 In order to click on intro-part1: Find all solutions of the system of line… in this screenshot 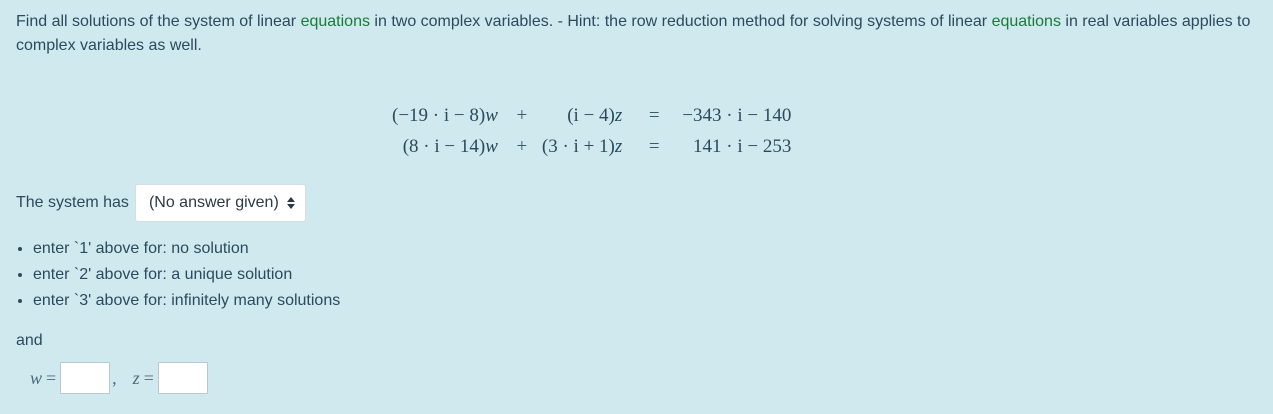, I will do `click(158, 21)`.